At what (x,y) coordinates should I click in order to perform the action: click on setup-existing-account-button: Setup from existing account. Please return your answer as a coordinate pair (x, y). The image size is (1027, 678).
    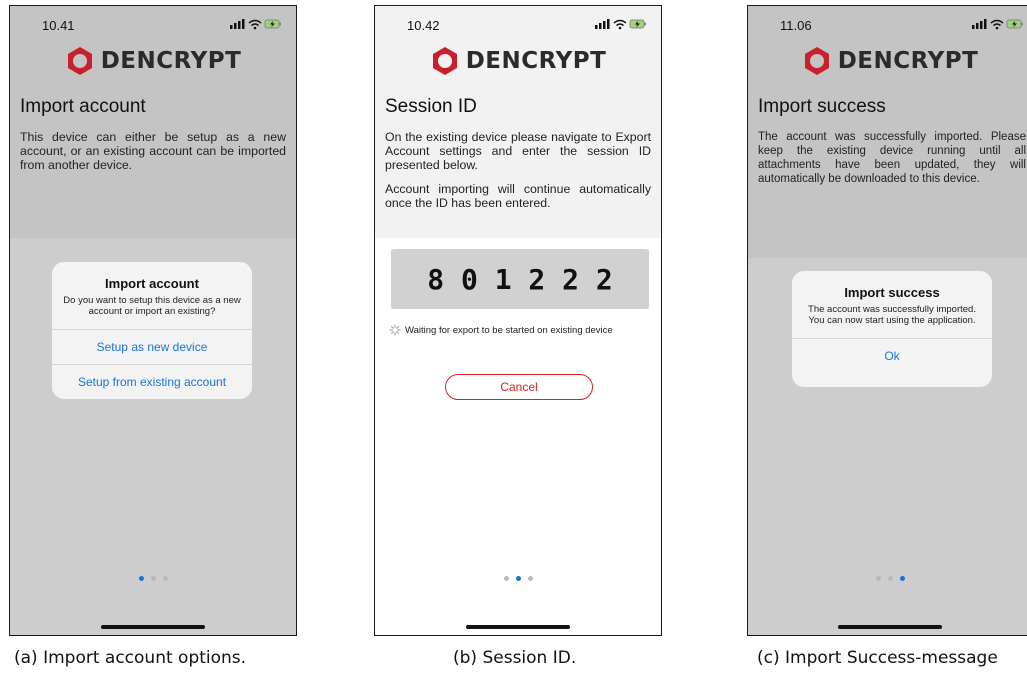
    Looking at the image, I should click on (152, 381).